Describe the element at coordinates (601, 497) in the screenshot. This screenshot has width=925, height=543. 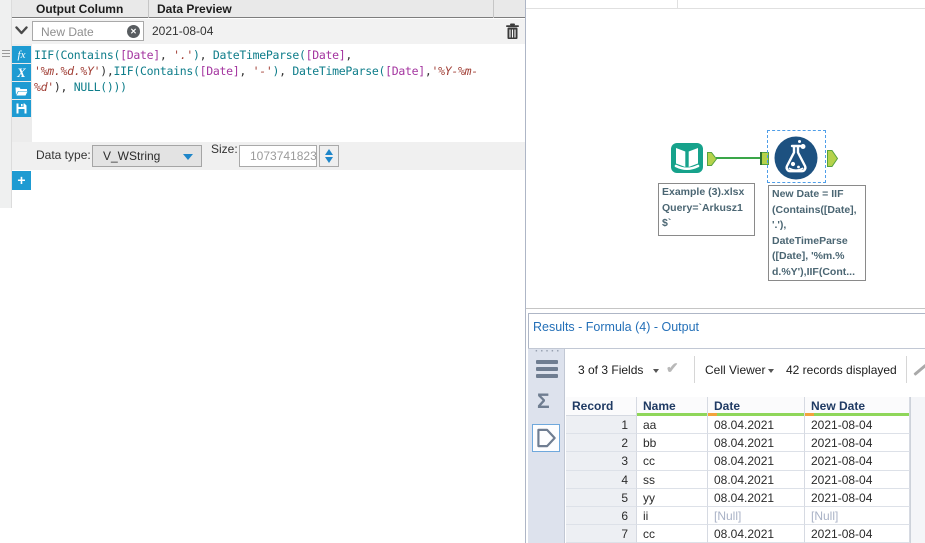
I see `record-number-cell: 5` at that location.